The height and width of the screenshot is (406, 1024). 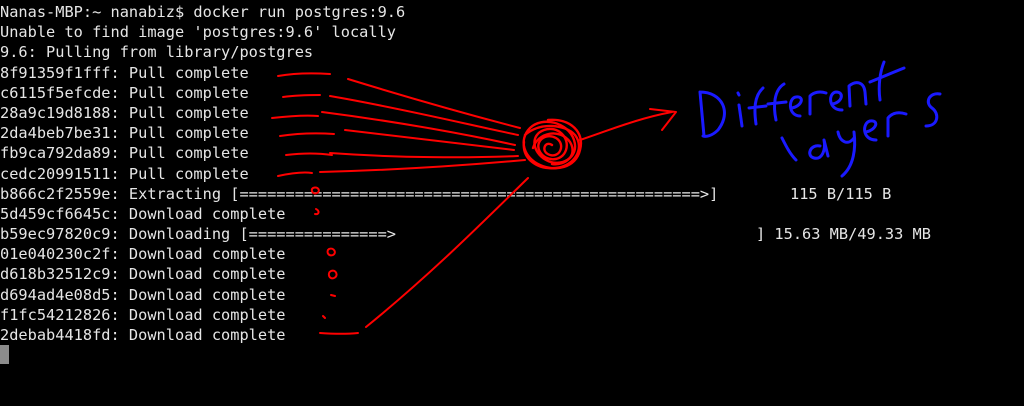 I want to click on layer-line: 2debab4418fd: Download complete, so click(x=143, y=335).